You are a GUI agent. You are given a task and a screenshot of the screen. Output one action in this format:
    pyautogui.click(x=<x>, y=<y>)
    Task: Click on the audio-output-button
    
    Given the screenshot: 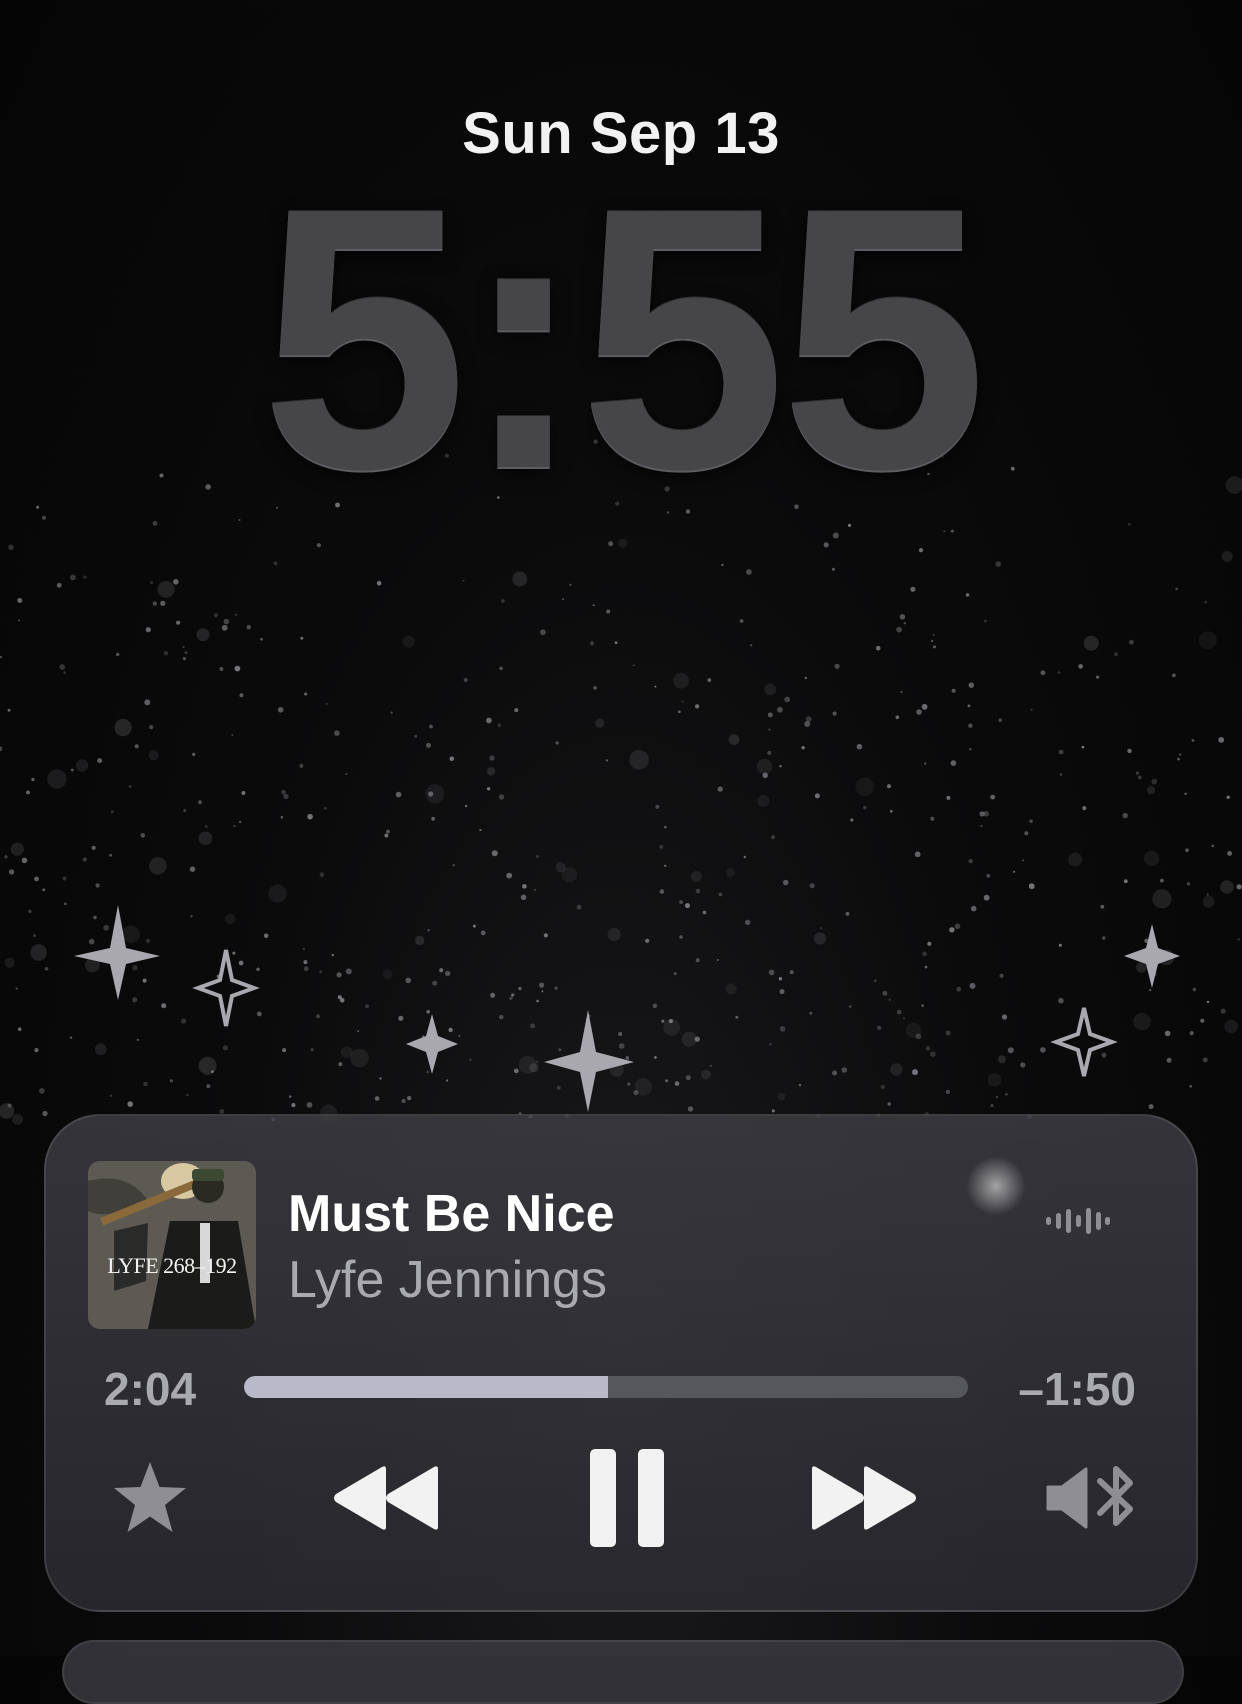 What is the action you would take?
    pyautogui.click(x=1092, y=1498)
    